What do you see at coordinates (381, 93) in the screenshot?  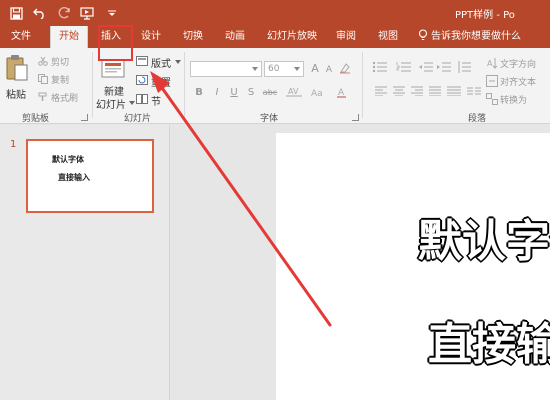 I see `align-left-icon` at bounding box center [381, 93].